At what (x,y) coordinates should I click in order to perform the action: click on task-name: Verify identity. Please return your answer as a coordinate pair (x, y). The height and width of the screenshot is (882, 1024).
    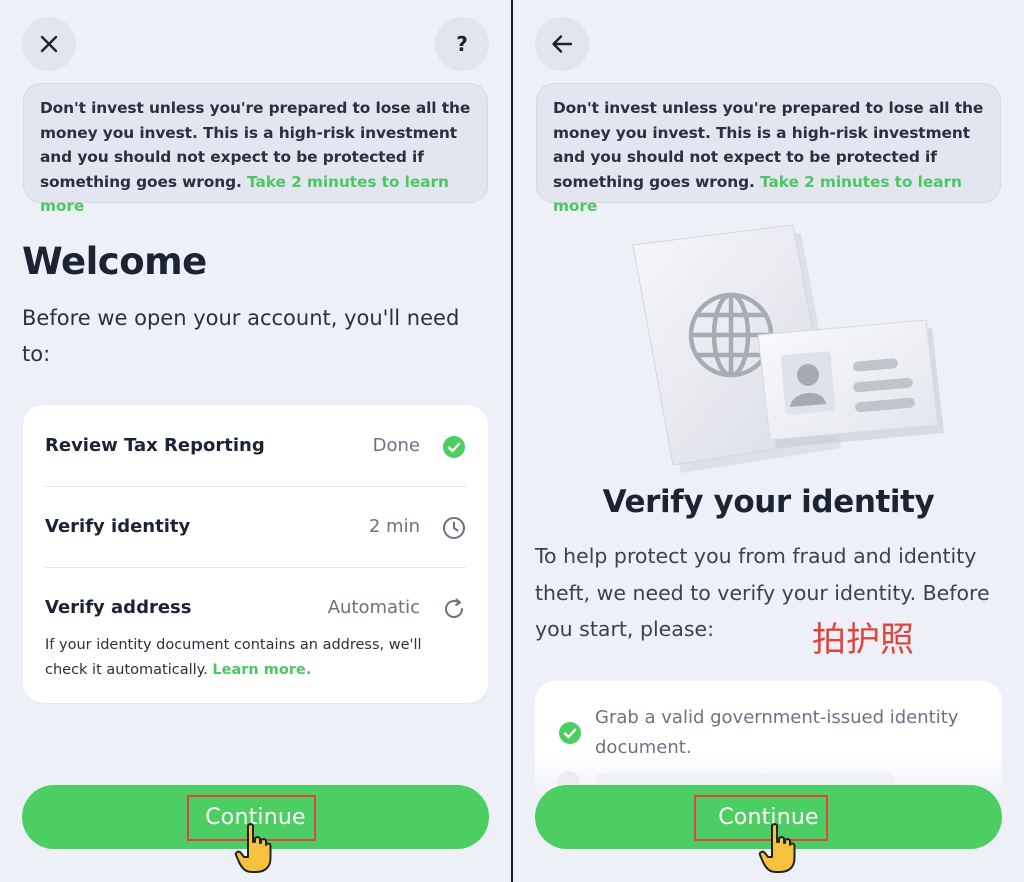
    Looking at the image, I should click on (118, 526).